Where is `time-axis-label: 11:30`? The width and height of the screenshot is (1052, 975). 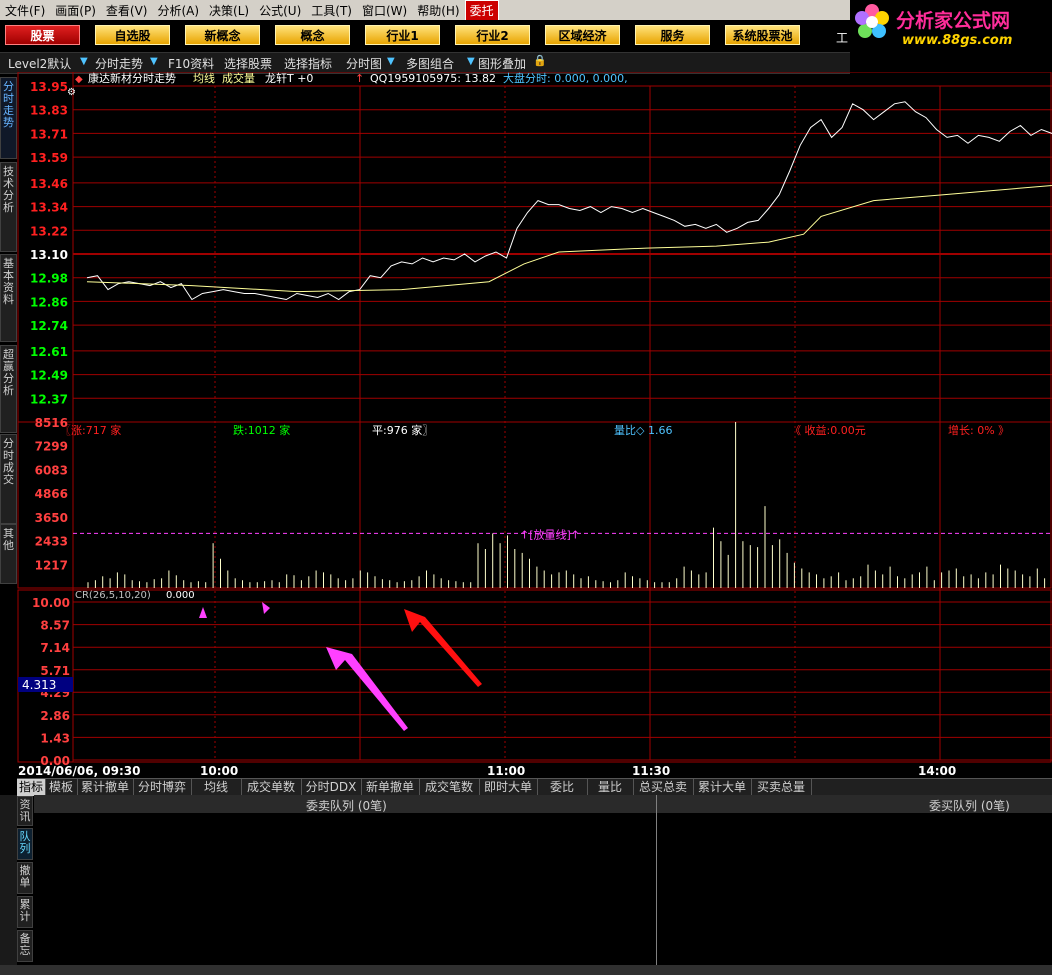 time-axis-label: 11:30 is located at coordinates (651, 771).